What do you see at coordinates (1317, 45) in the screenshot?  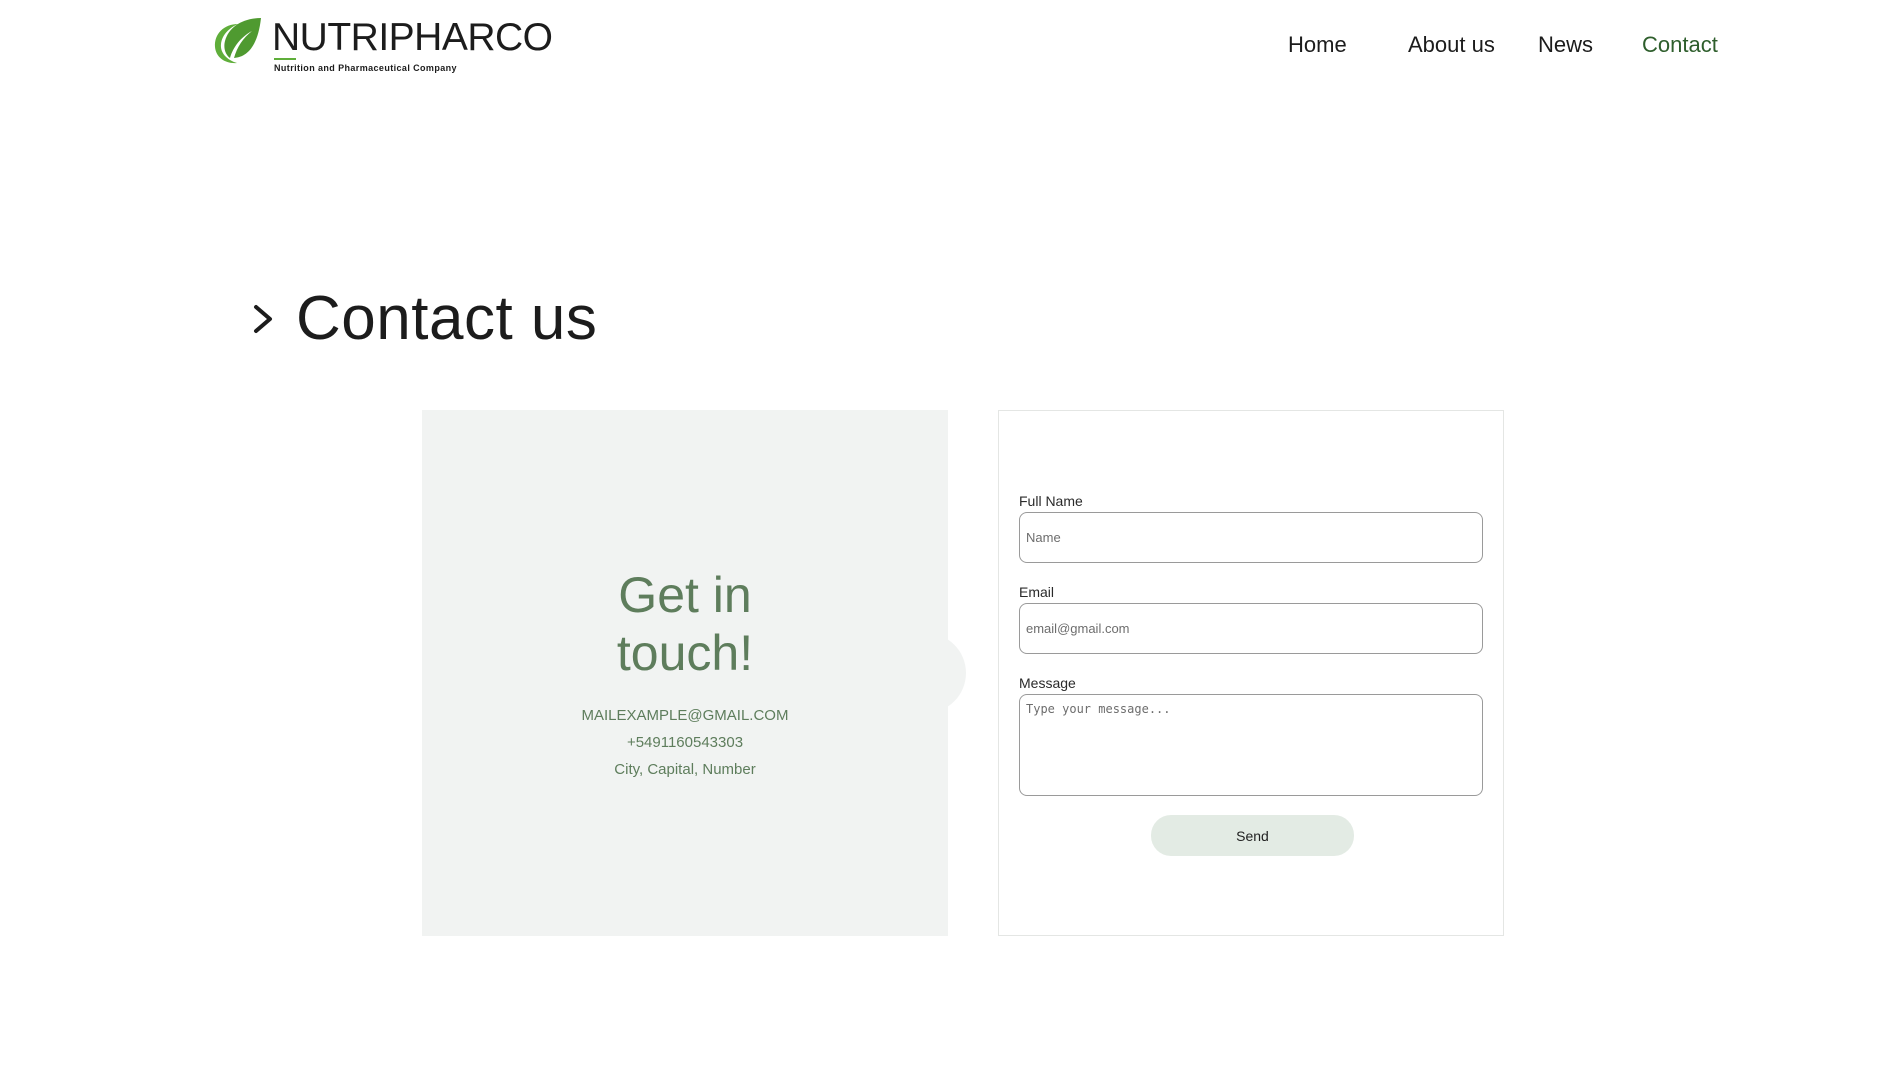 I see `nav-home: Home` at bounding box center [1317, 45].